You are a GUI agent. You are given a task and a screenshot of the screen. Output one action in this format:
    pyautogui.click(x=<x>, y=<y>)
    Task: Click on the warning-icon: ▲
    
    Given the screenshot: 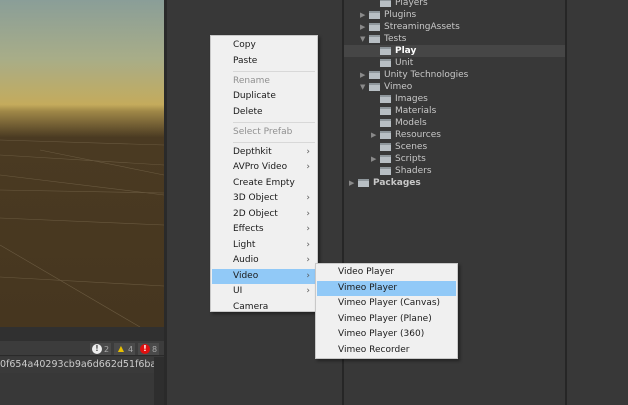 What is the action you would take?
    pyautogui.click(x=121, y=348)
    